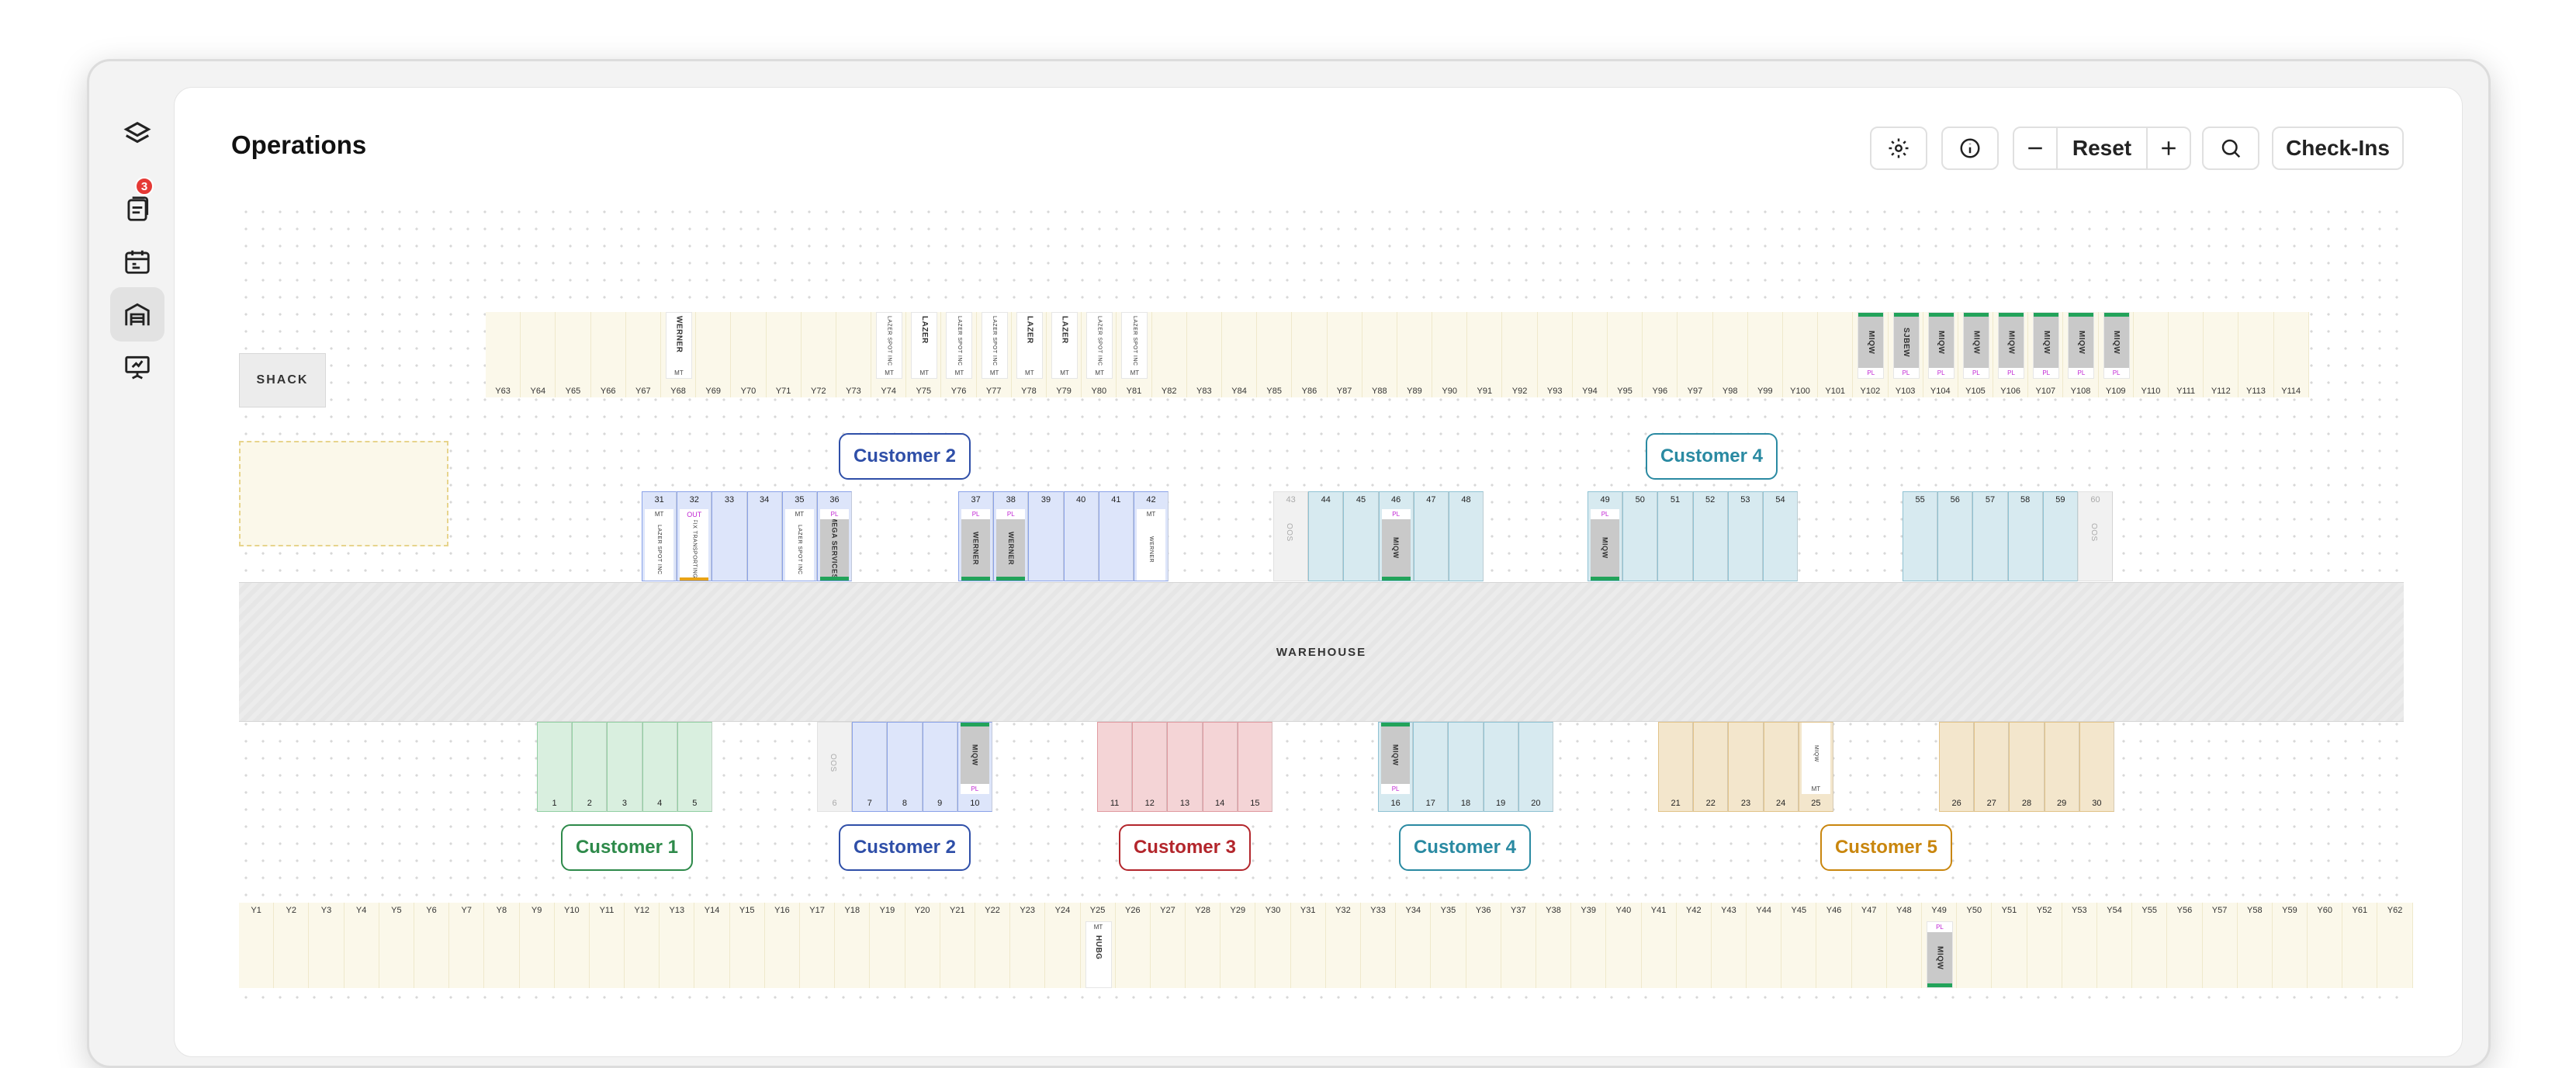  Describe the element at coordinates (2256, 355) in the screenshot. I see `yard-slot: Y113` at that location.